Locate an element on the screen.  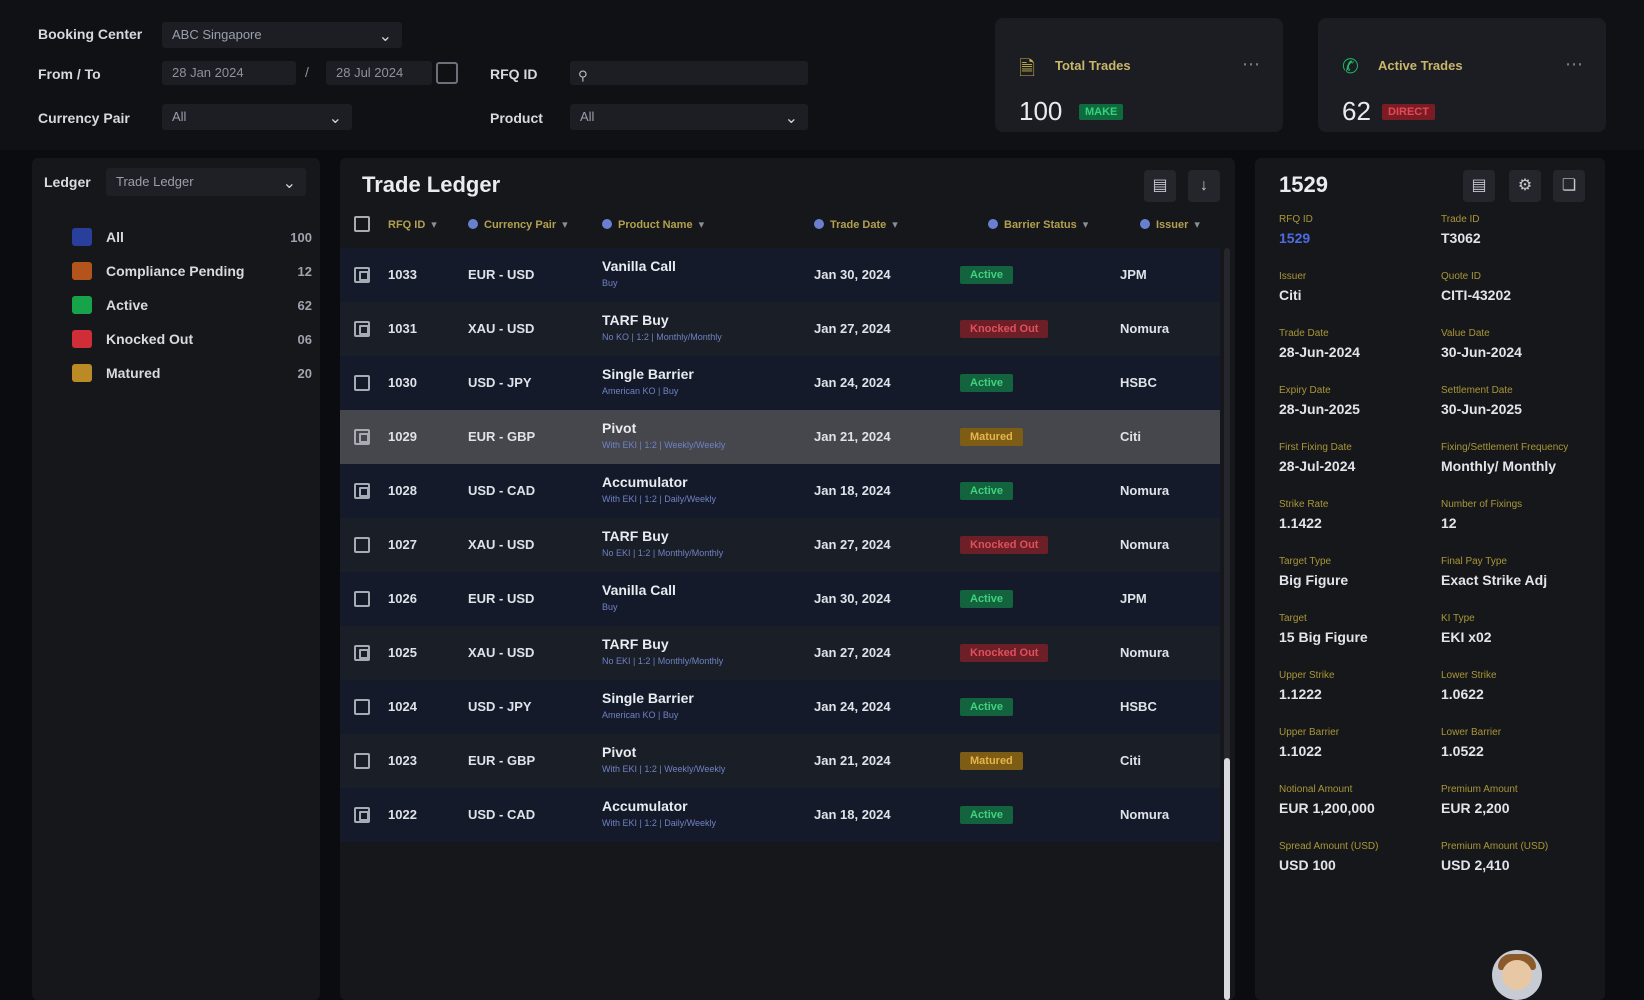
ledger-category-label: Active is located at coordinates (127, 305).